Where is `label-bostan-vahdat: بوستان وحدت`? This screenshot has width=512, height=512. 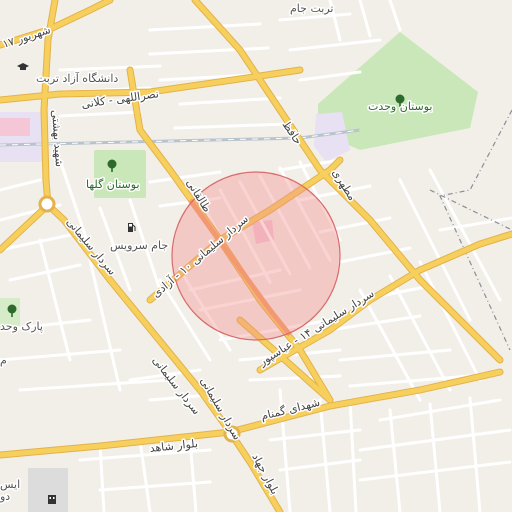 label-bostan-vahdat: بوستان وحدت is located at coordinates (400, 106).